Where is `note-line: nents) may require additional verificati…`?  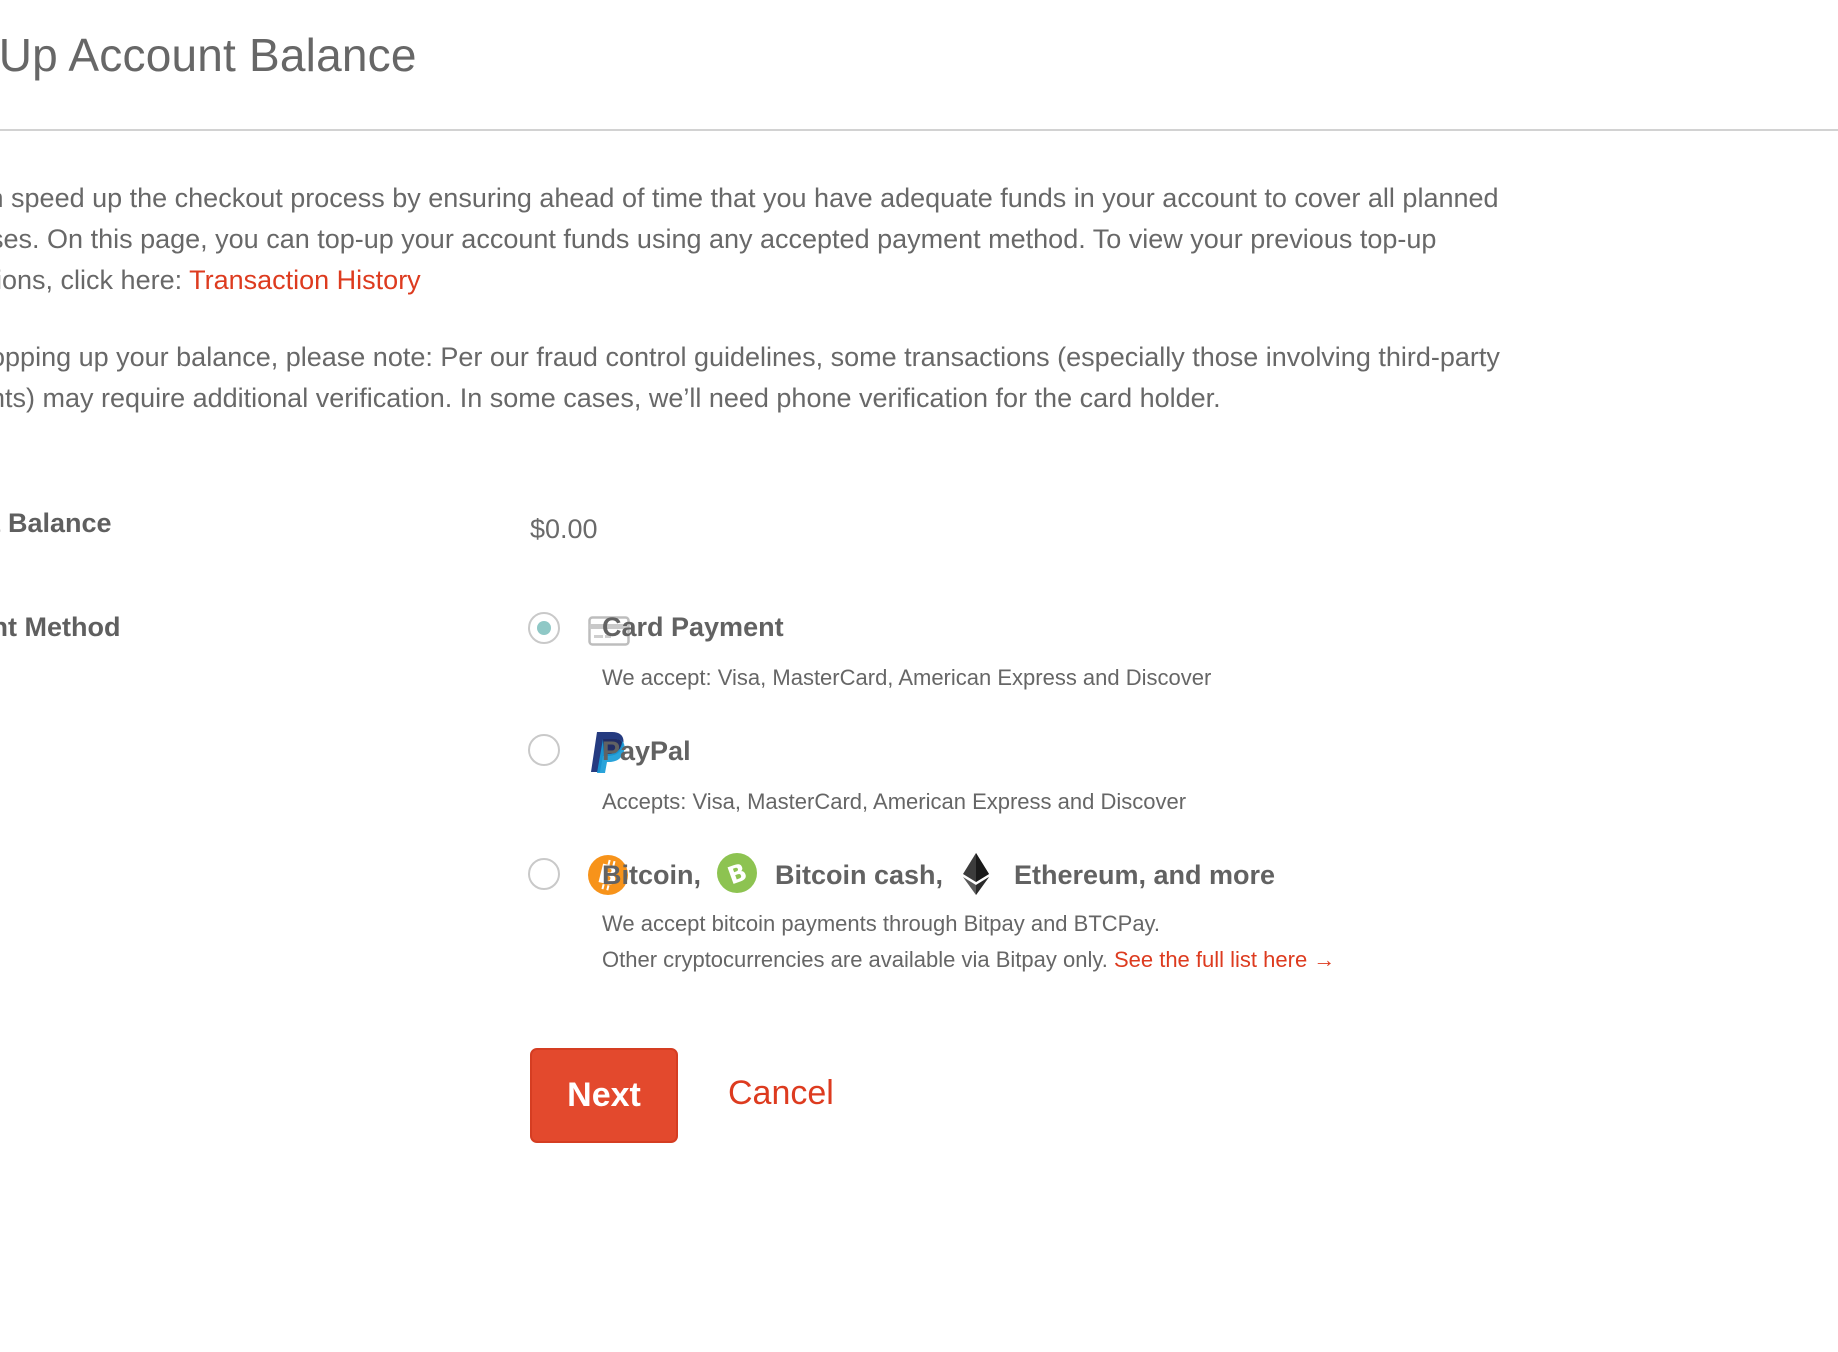
note-line: nents) may require additional verificati… is located at coordinates (610, 398).